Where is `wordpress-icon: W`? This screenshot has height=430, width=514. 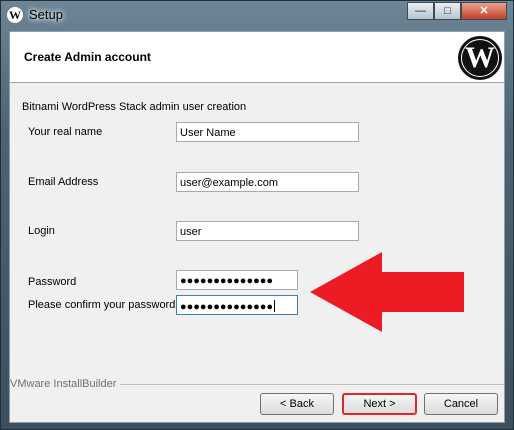 wordpress-icon: W is located at coordinates (15, 15).